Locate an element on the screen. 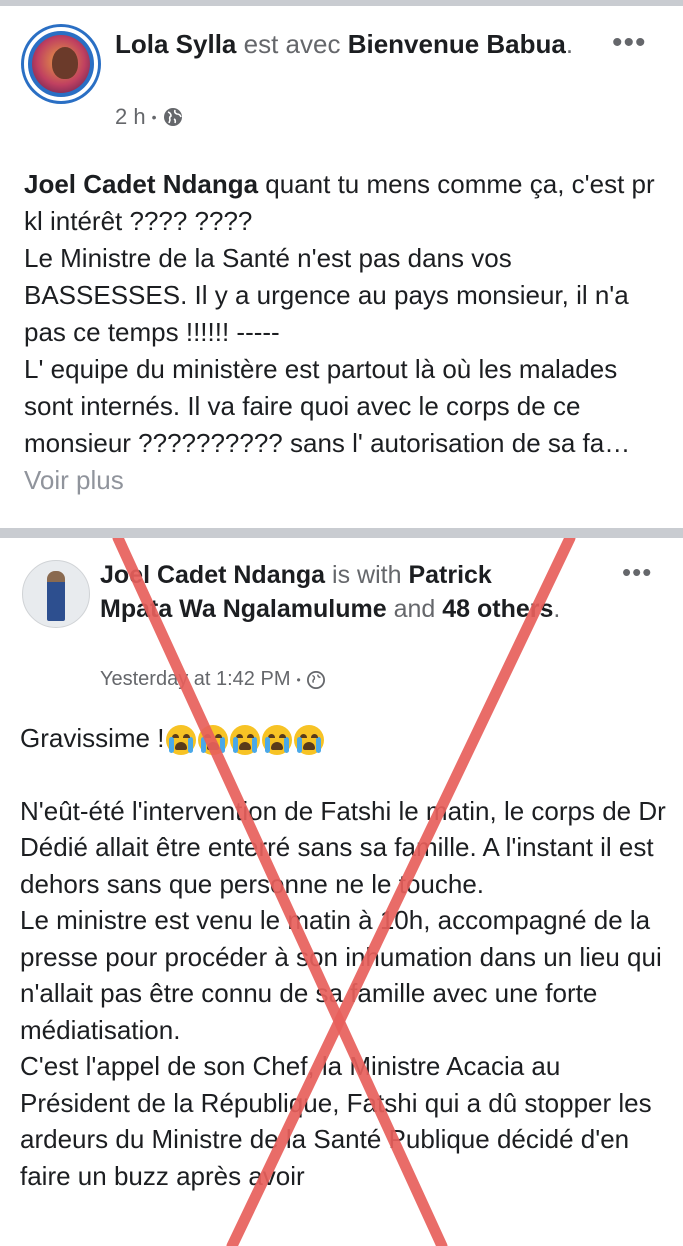 The height and width of the screenshot is (1246, 683). see-more-link: Voir plus is located at coordinates (74, 480).